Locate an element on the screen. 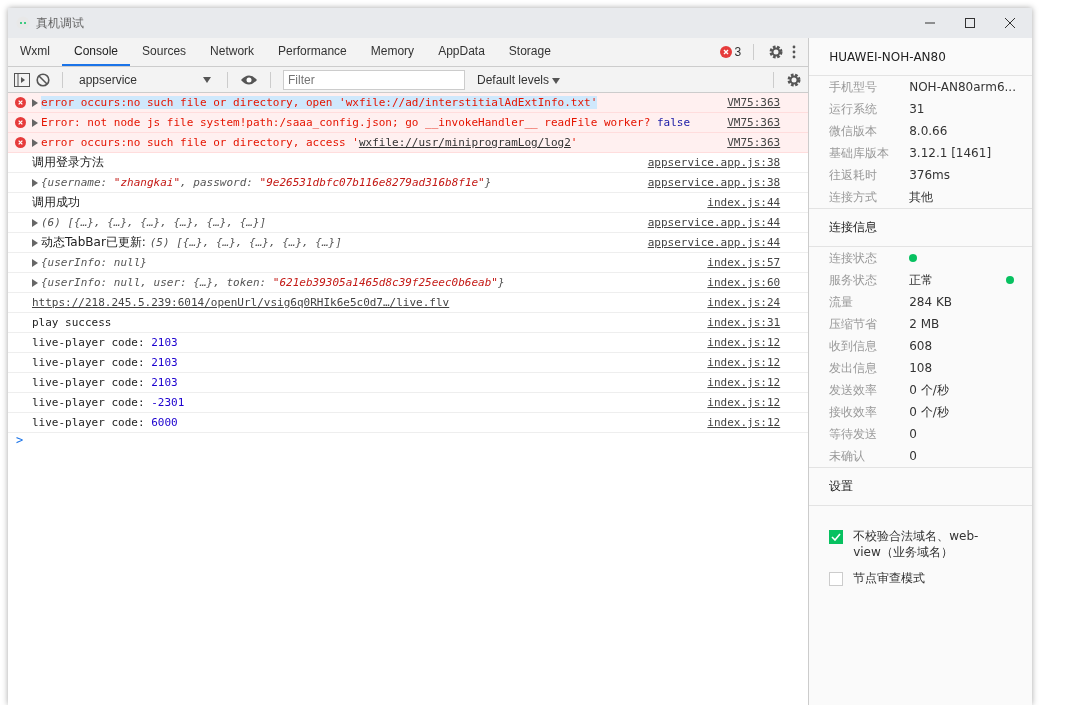  info-label: 流量 is located at coordinates (842, 302).